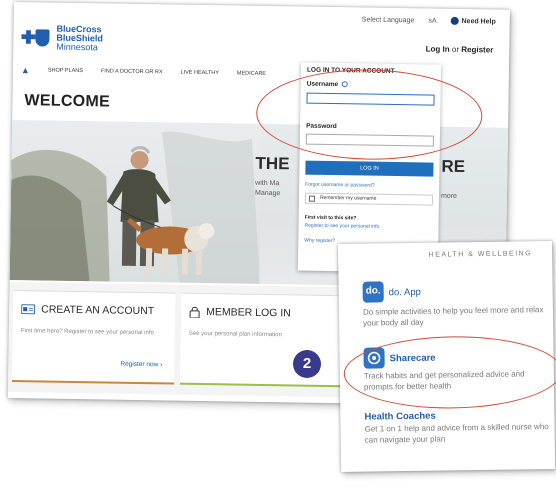 This screenshot has height=501, width=556. I want to click on page-title: WELCOME, so click(67, 101).